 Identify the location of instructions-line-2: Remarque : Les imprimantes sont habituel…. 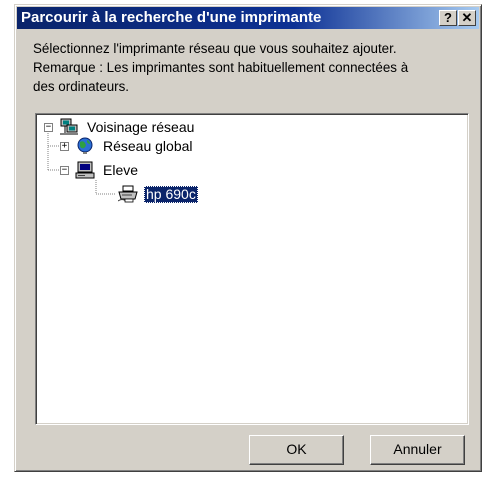
(221, 67).